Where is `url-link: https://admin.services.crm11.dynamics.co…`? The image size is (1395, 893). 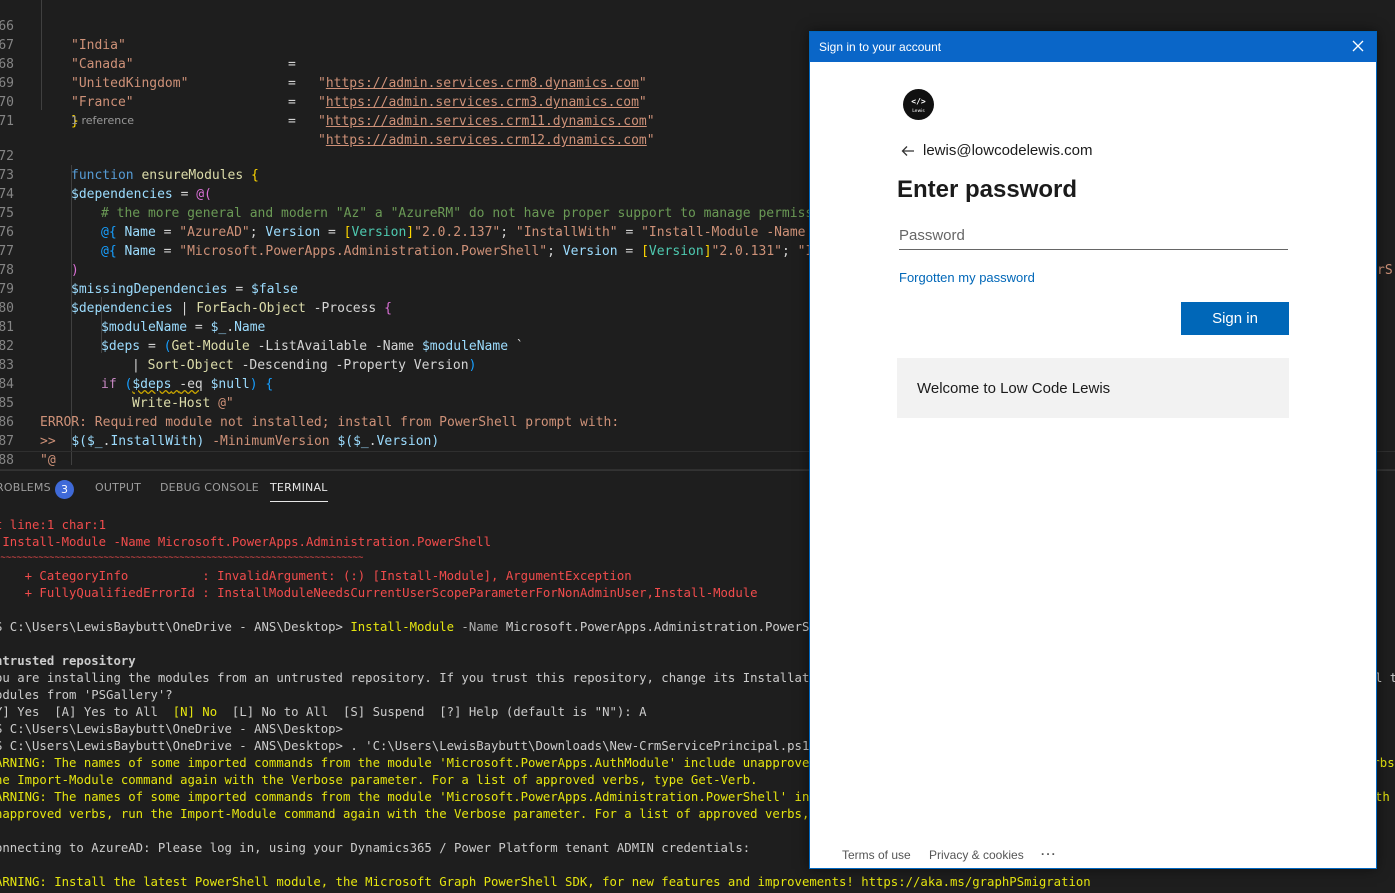
url-link: https://admin.services.crm11.dynamics.co… is located at coordinates (486, 121).